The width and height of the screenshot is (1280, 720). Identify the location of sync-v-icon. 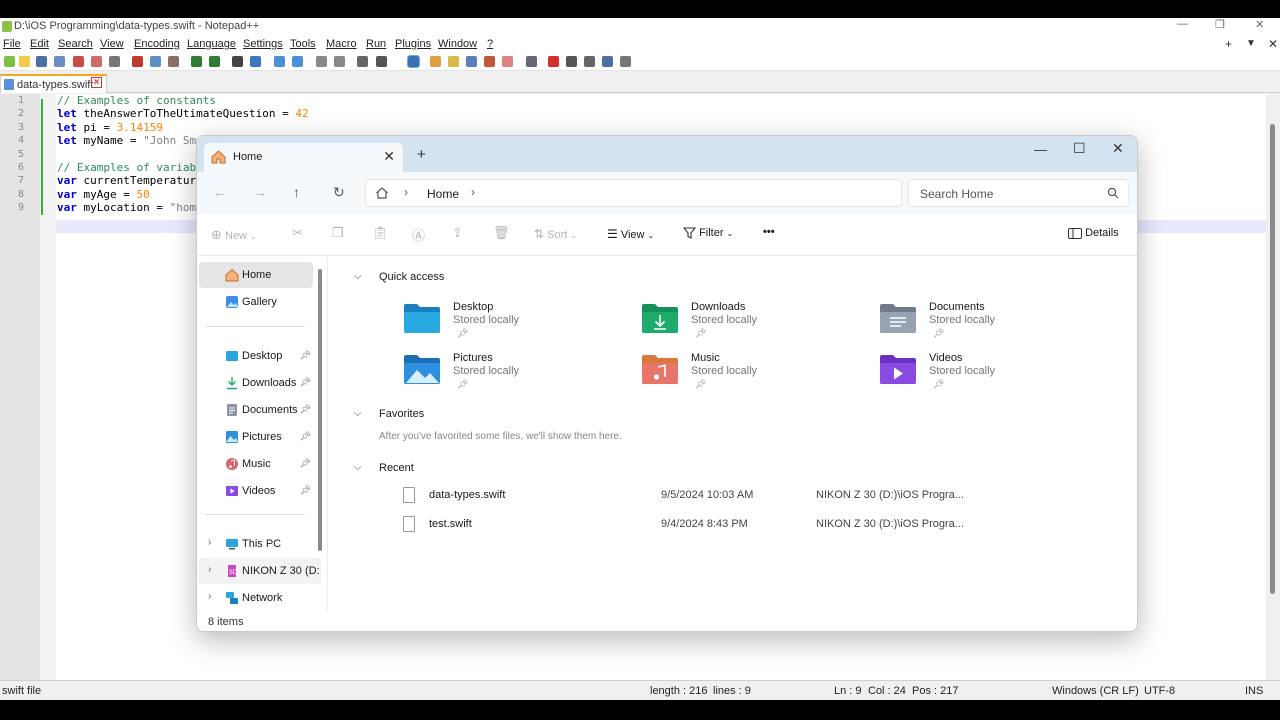
(321, 61).